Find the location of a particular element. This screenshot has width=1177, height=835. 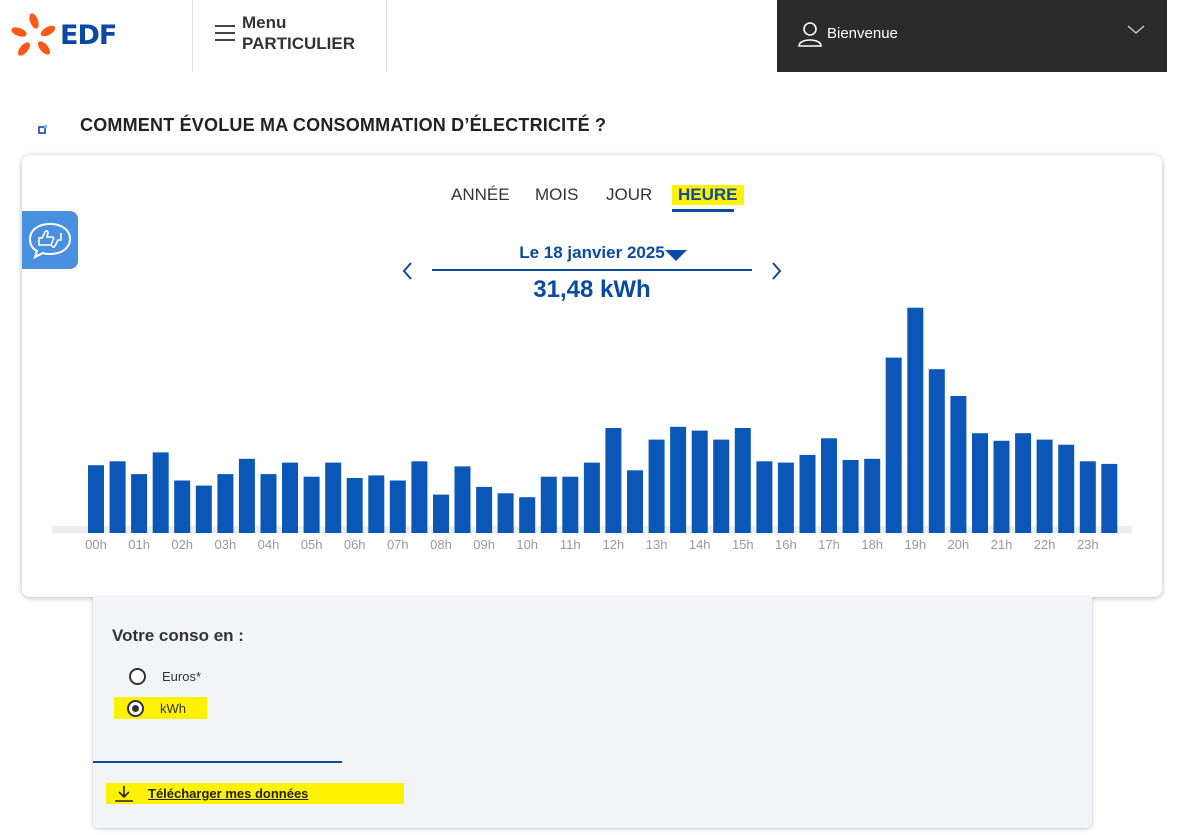

hamburger-icon is located at coordinates (225, 33).